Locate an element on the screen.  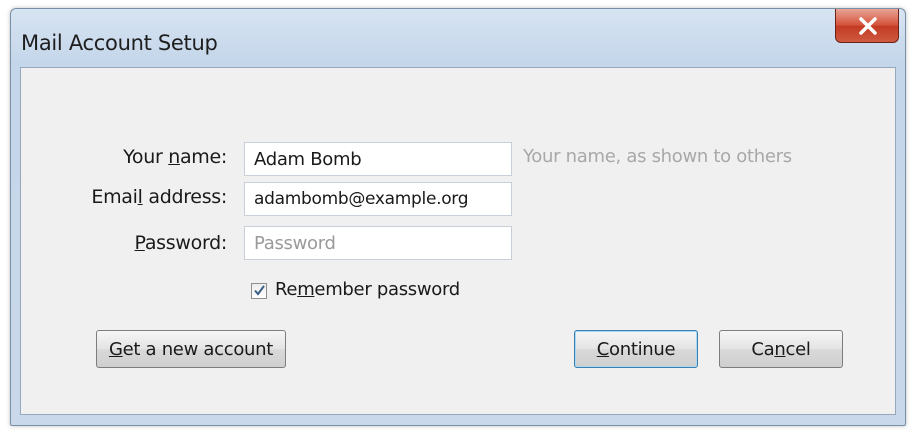
title-bar: Mail Account Setup is located at coordinates (458, 38).